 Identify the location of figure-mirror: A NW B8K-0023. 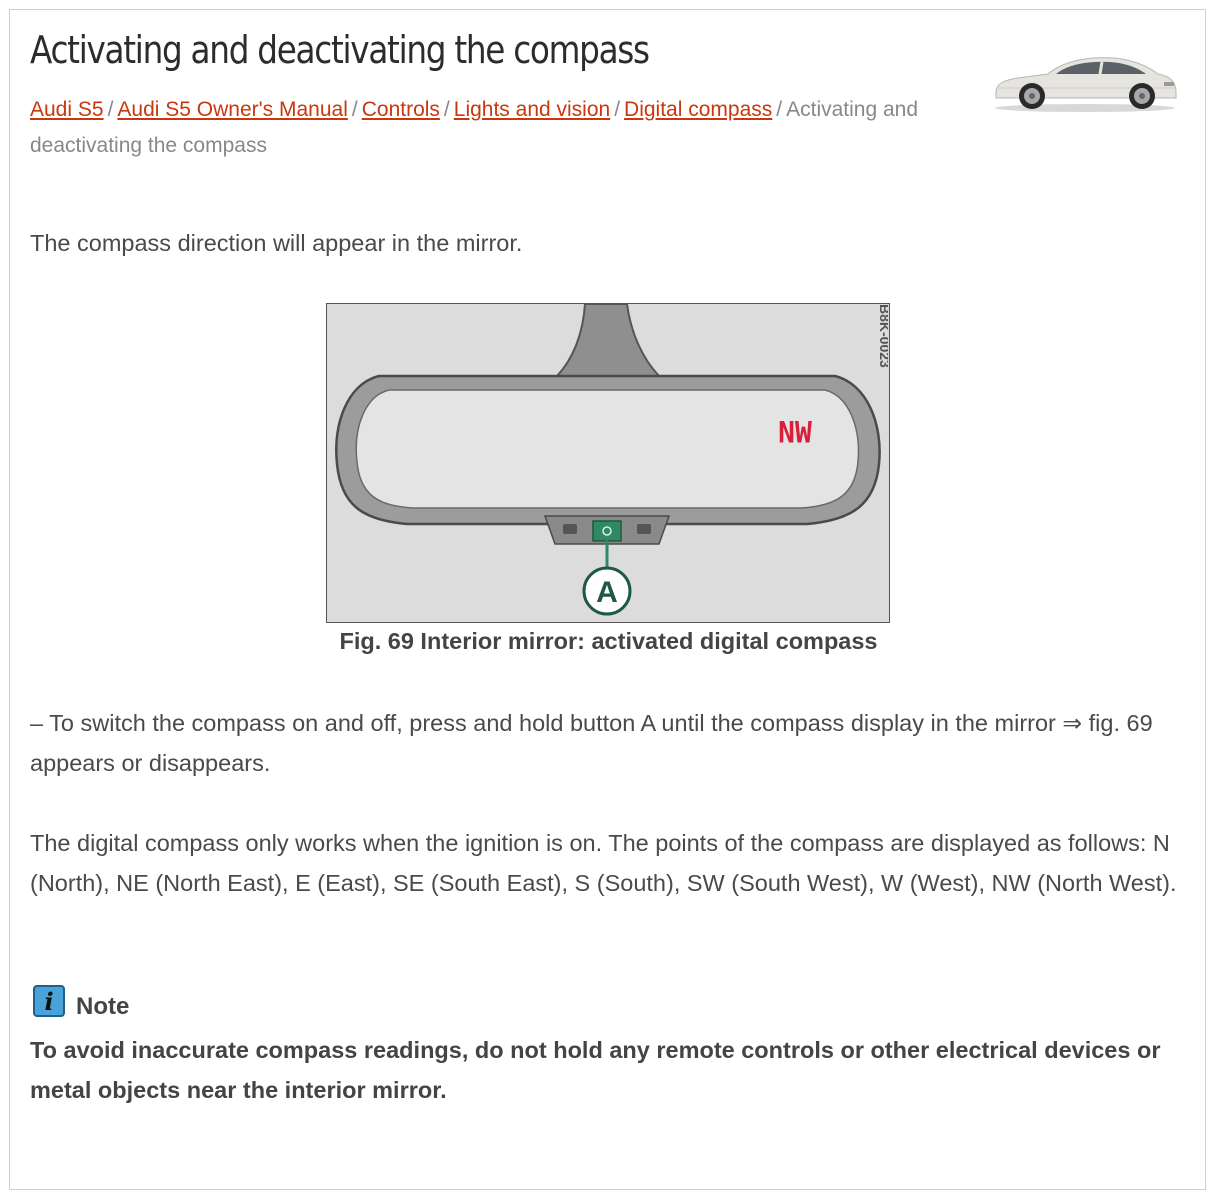
(609, 463).